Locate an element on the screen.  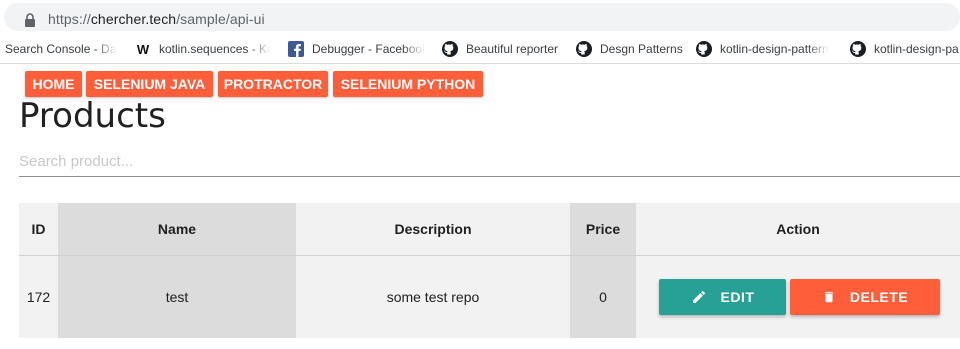
bookmark-label: kotlin.sequences - Ko is located at coordinates (215, 49).